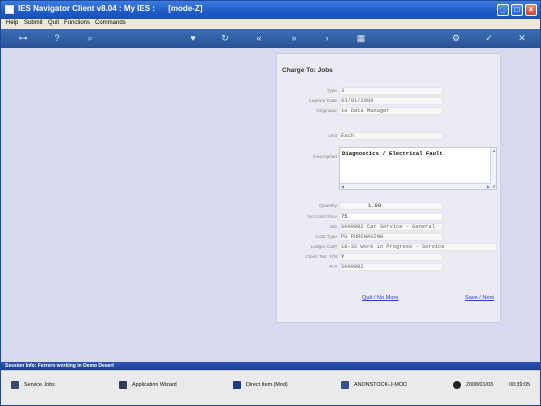 The height and width of the screenshot is (406, 541). I want to click on panel-title: Charge To: Jobs, so click(307, 70).